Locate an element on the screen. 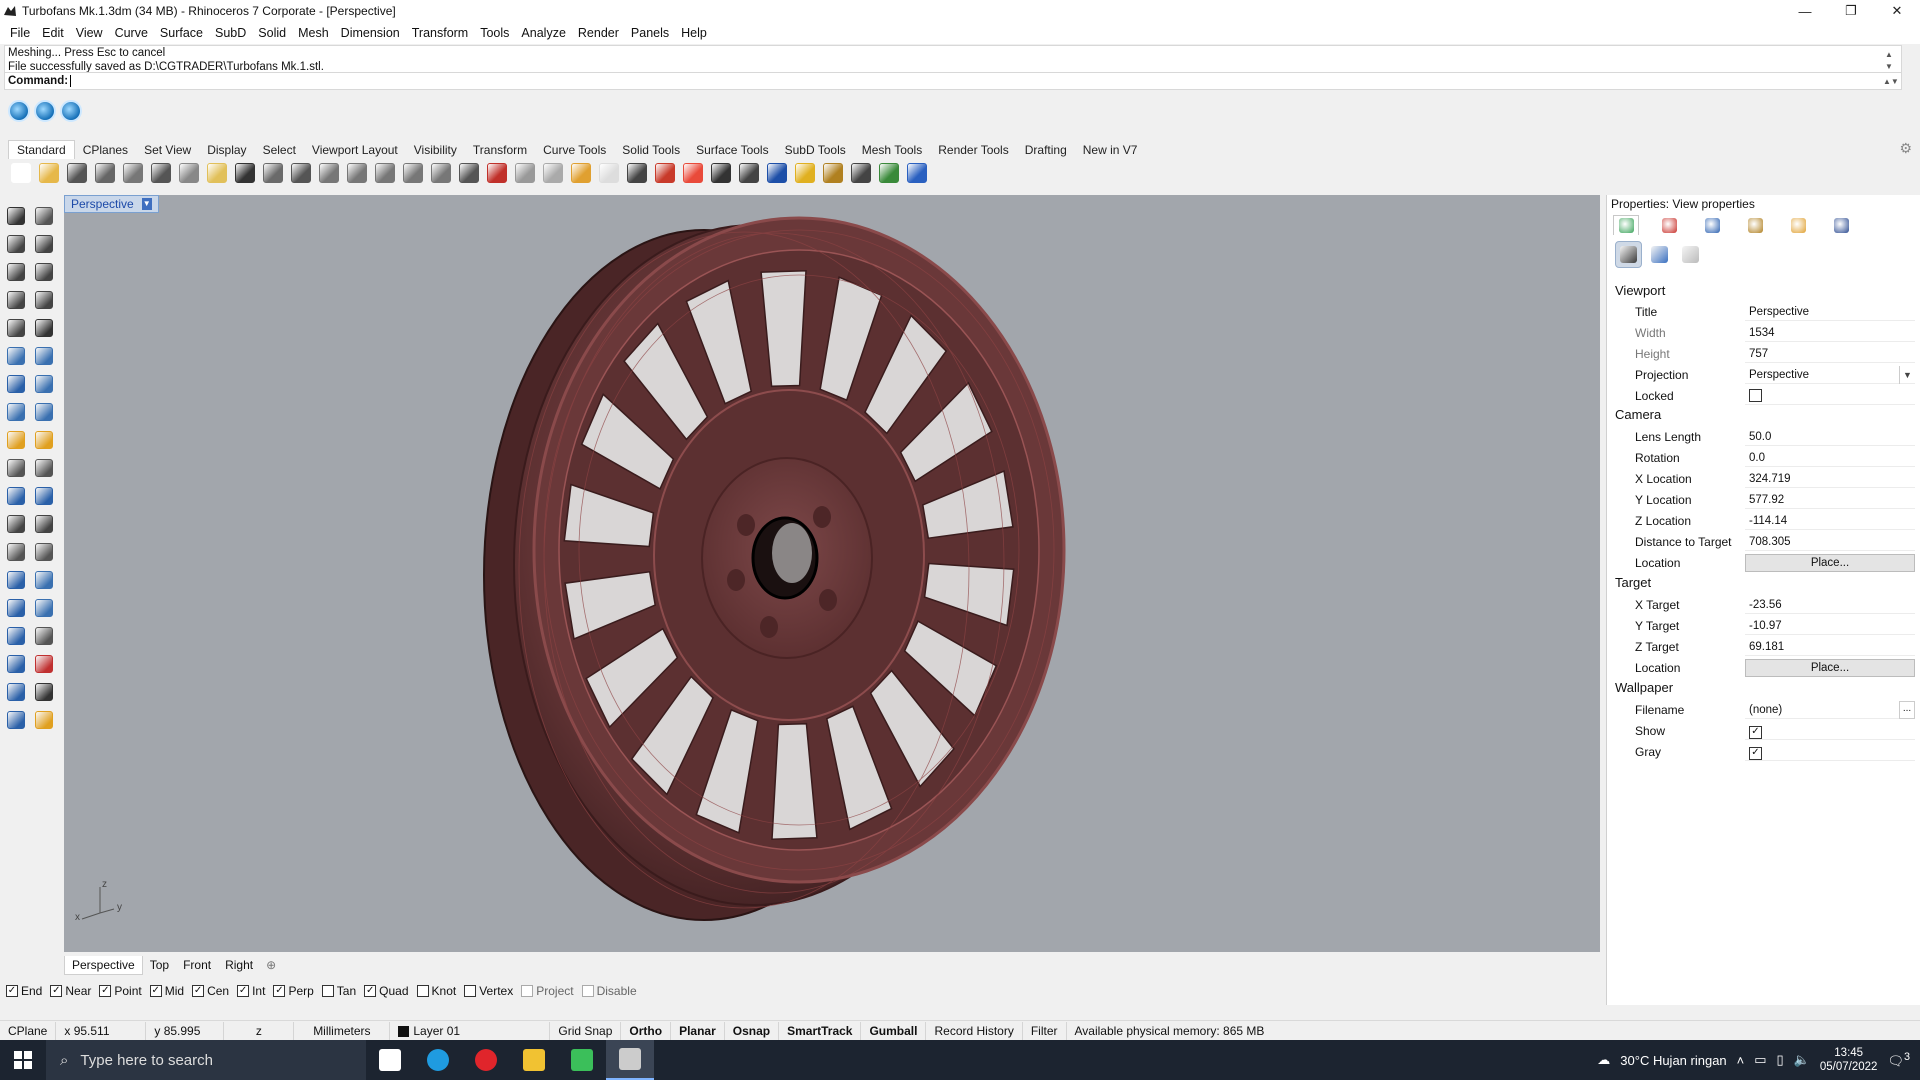 This screenshot has height=1080, width=1920. viewport-tab-right: Right is located at coordinates (239, 965).